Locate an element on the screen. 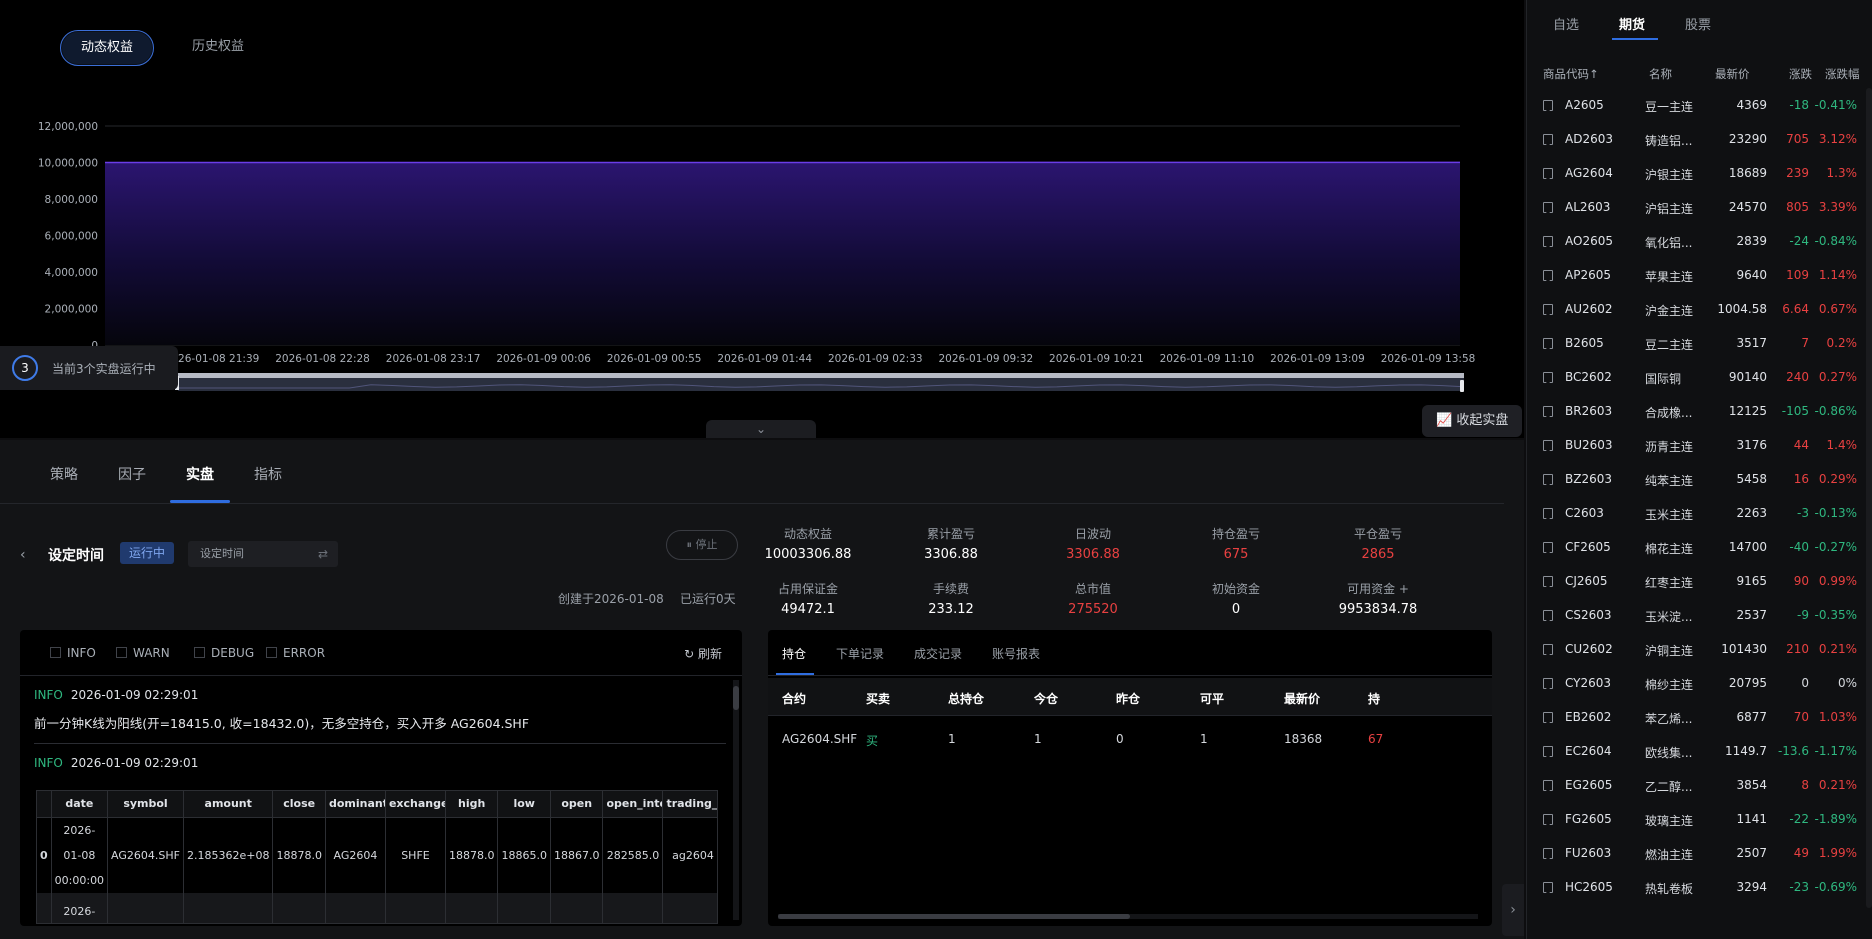 Image resolution: width=1872 pixels, height=939 pixels. watchlist-row: FG2605 玻璃主连 1141 -22 -1.89% is located at coordinates (1697, 819).